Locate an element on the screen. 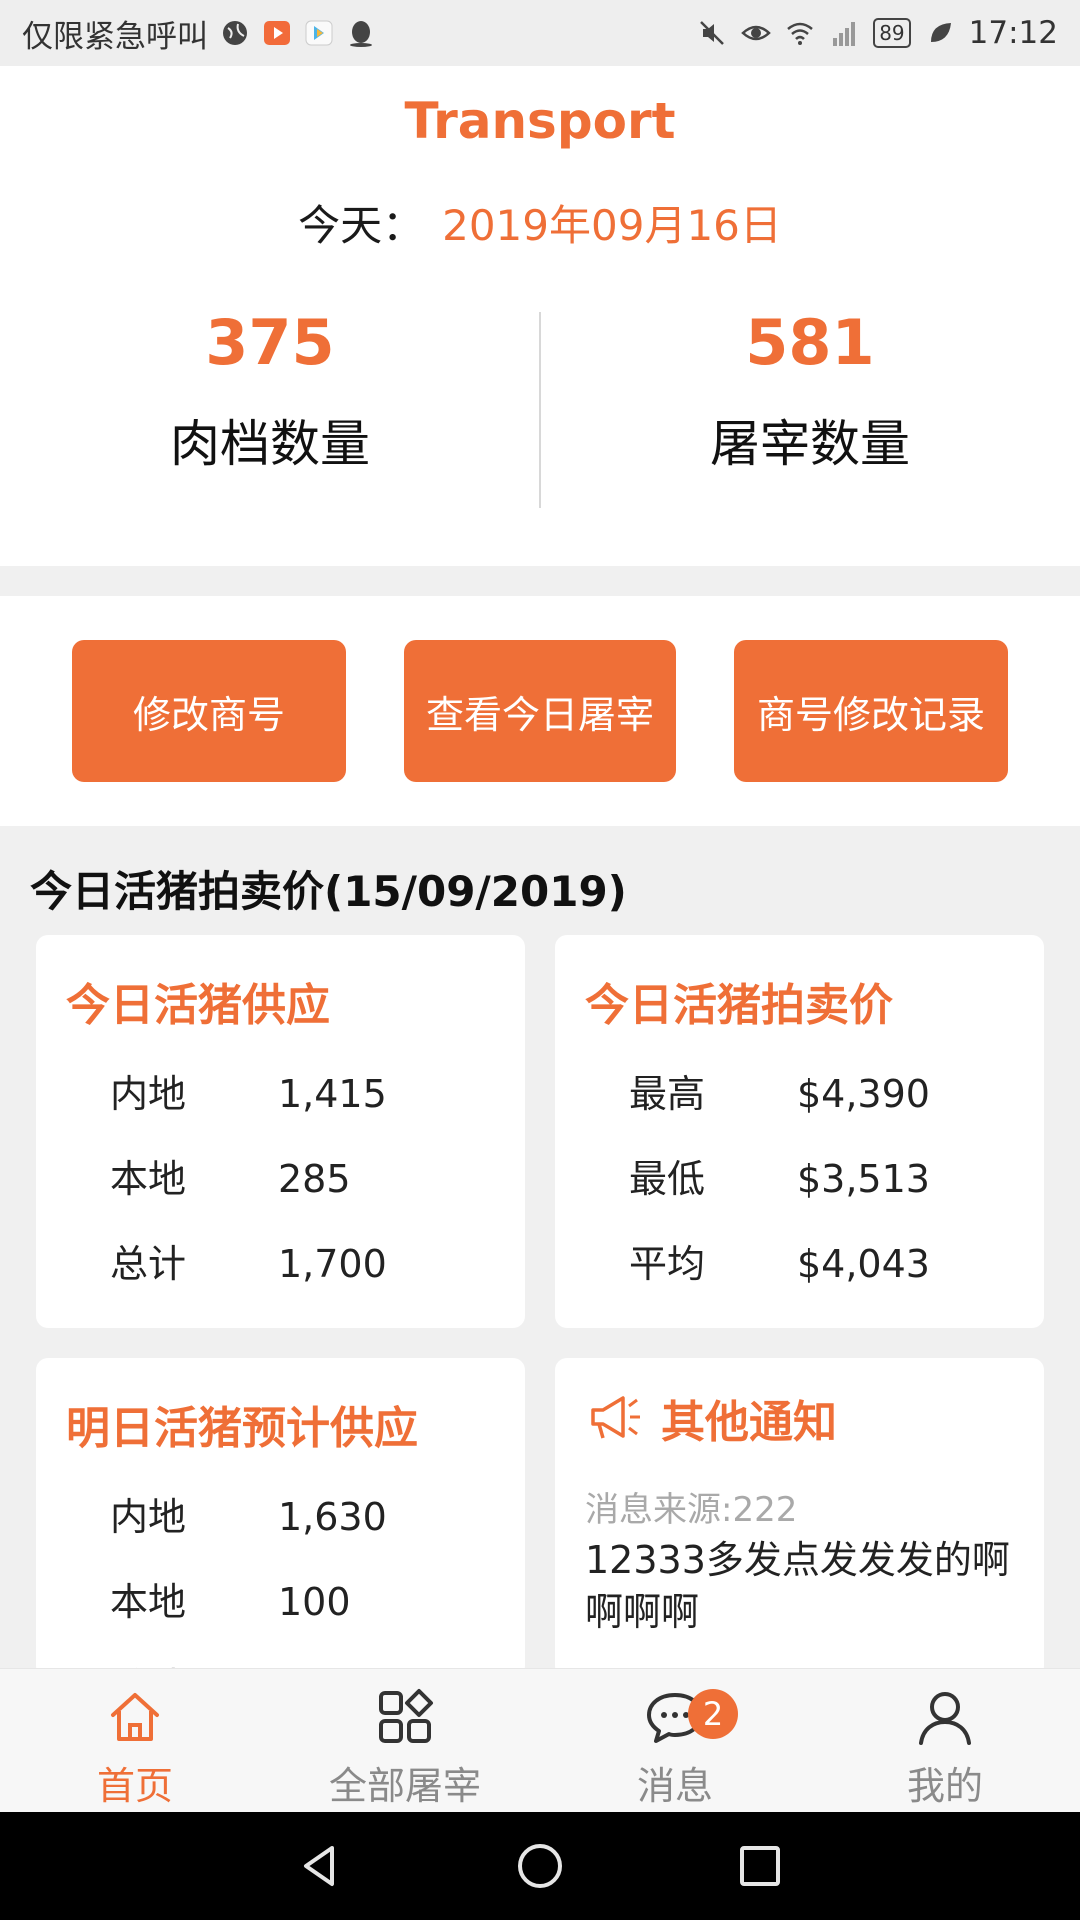 The height and width of the screenshot is (1920, 1080). eye-icon is located at coordinates (756, 33).